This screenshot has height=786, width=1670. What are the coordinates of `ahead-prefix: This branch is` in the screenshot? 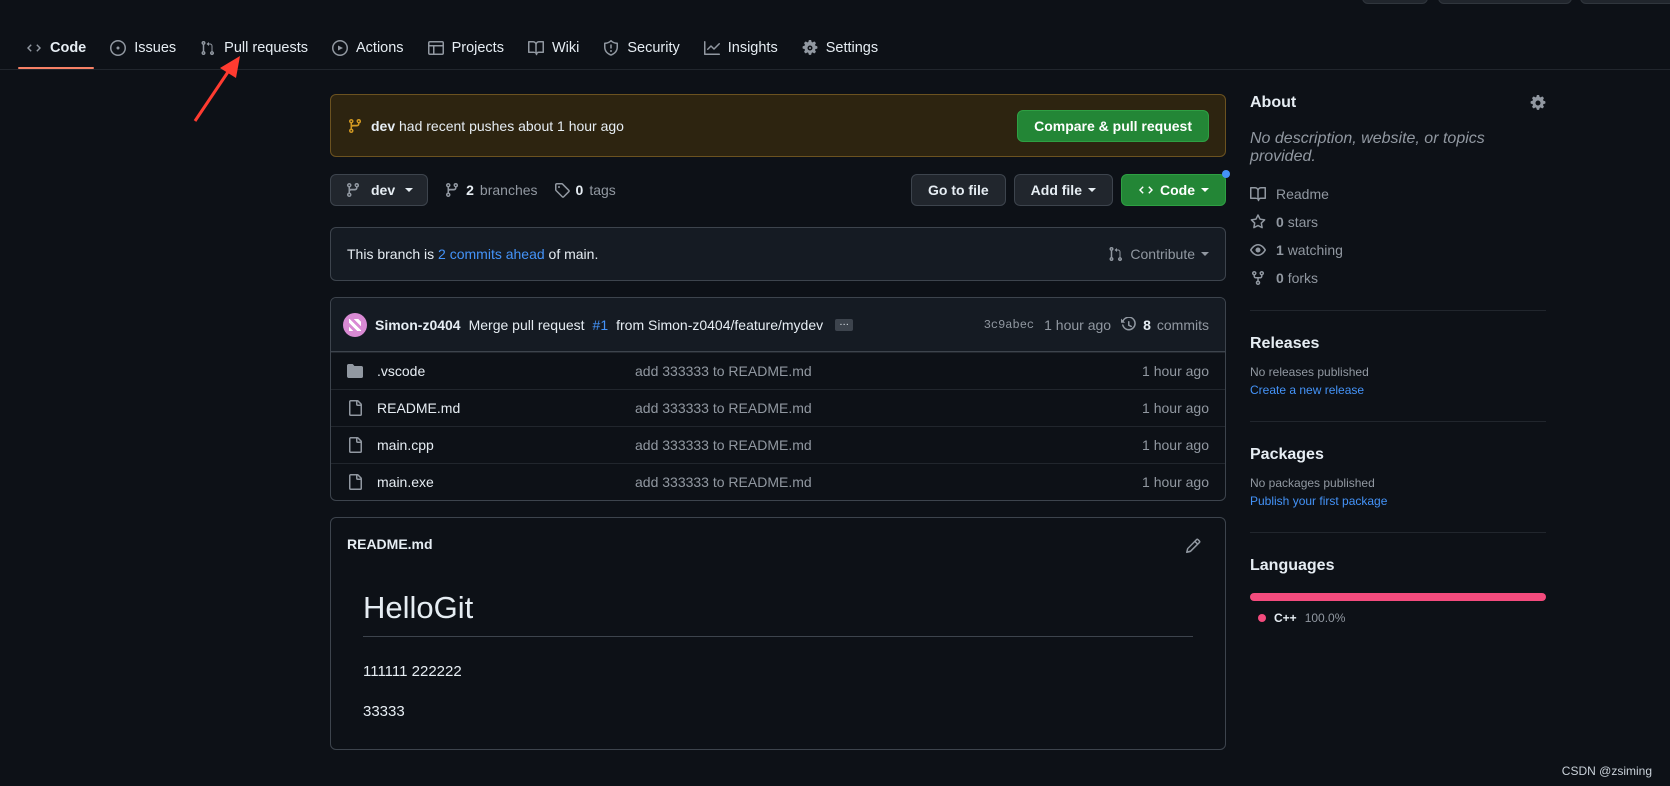 It's located at (391, 254).